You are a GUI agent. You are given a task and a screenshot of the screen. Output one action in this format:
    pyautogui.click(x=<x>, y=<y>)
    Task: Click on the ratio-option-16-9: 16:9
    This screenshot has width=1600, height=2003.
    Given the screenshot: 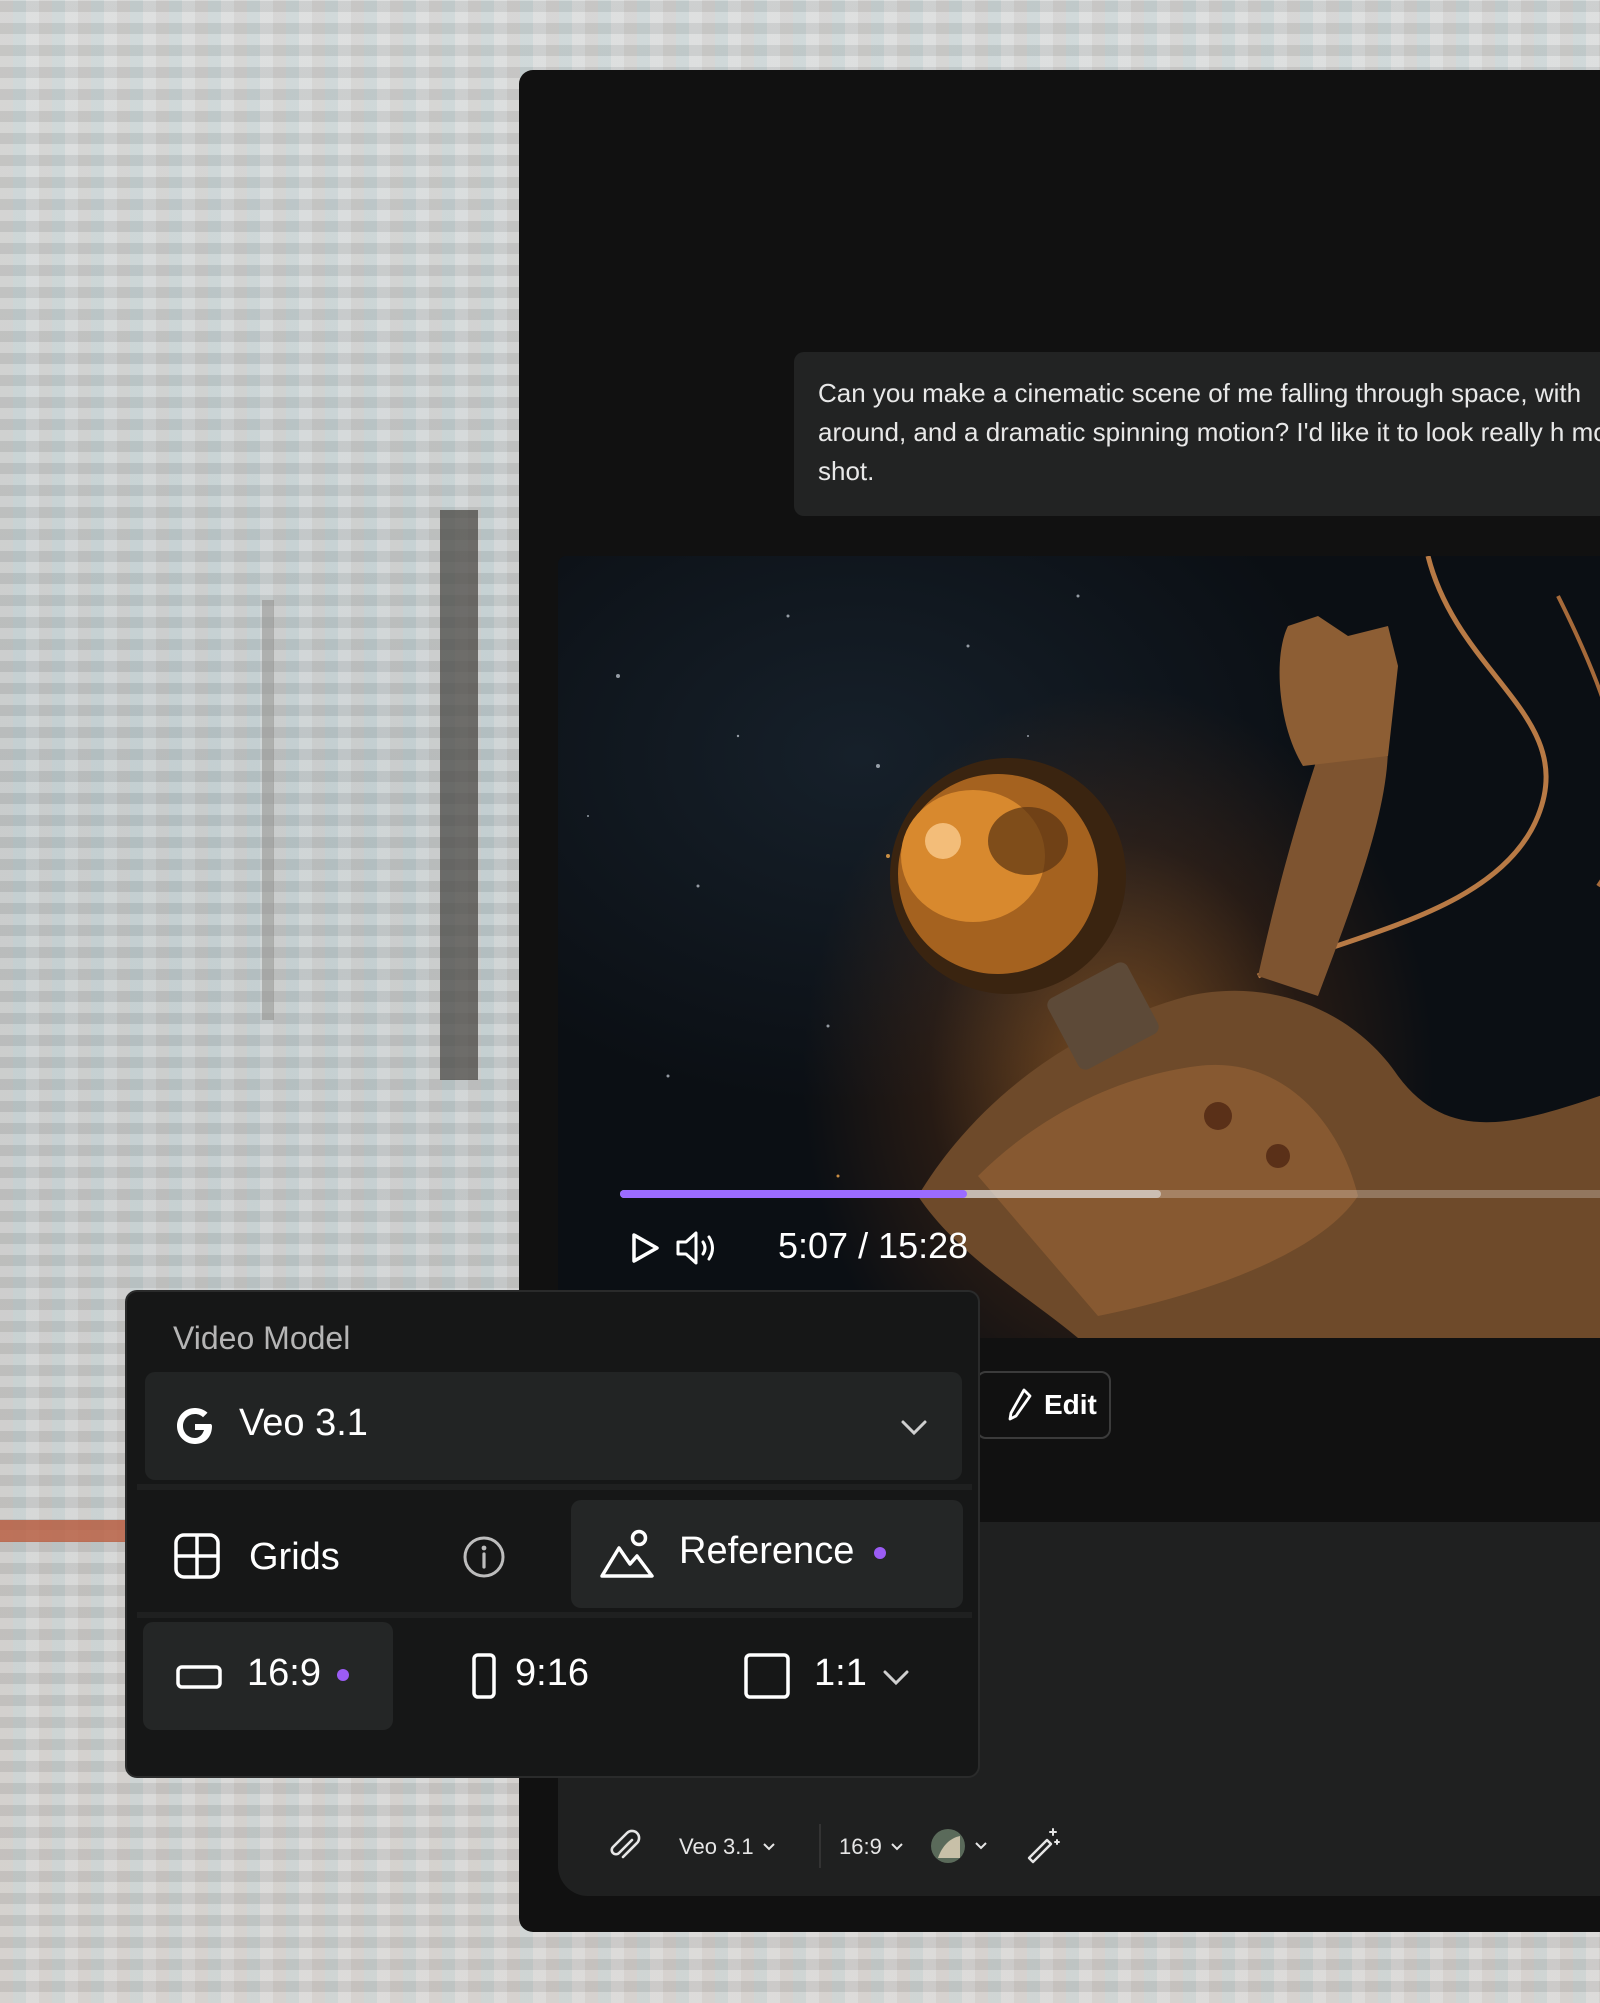 What is the action you would take?
    pyautogui.click(x=268, y=1676)
    